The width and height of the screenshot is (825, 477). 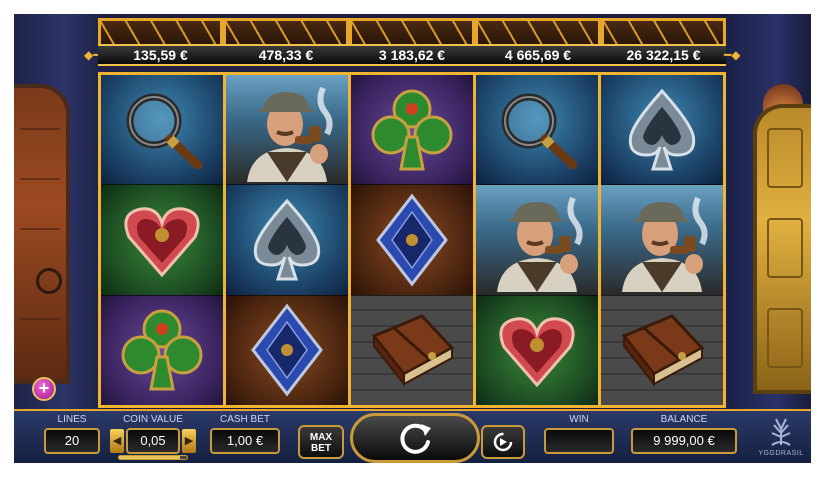 I want to click on coin-increase-button: ▶, so click(x=189, y=441).